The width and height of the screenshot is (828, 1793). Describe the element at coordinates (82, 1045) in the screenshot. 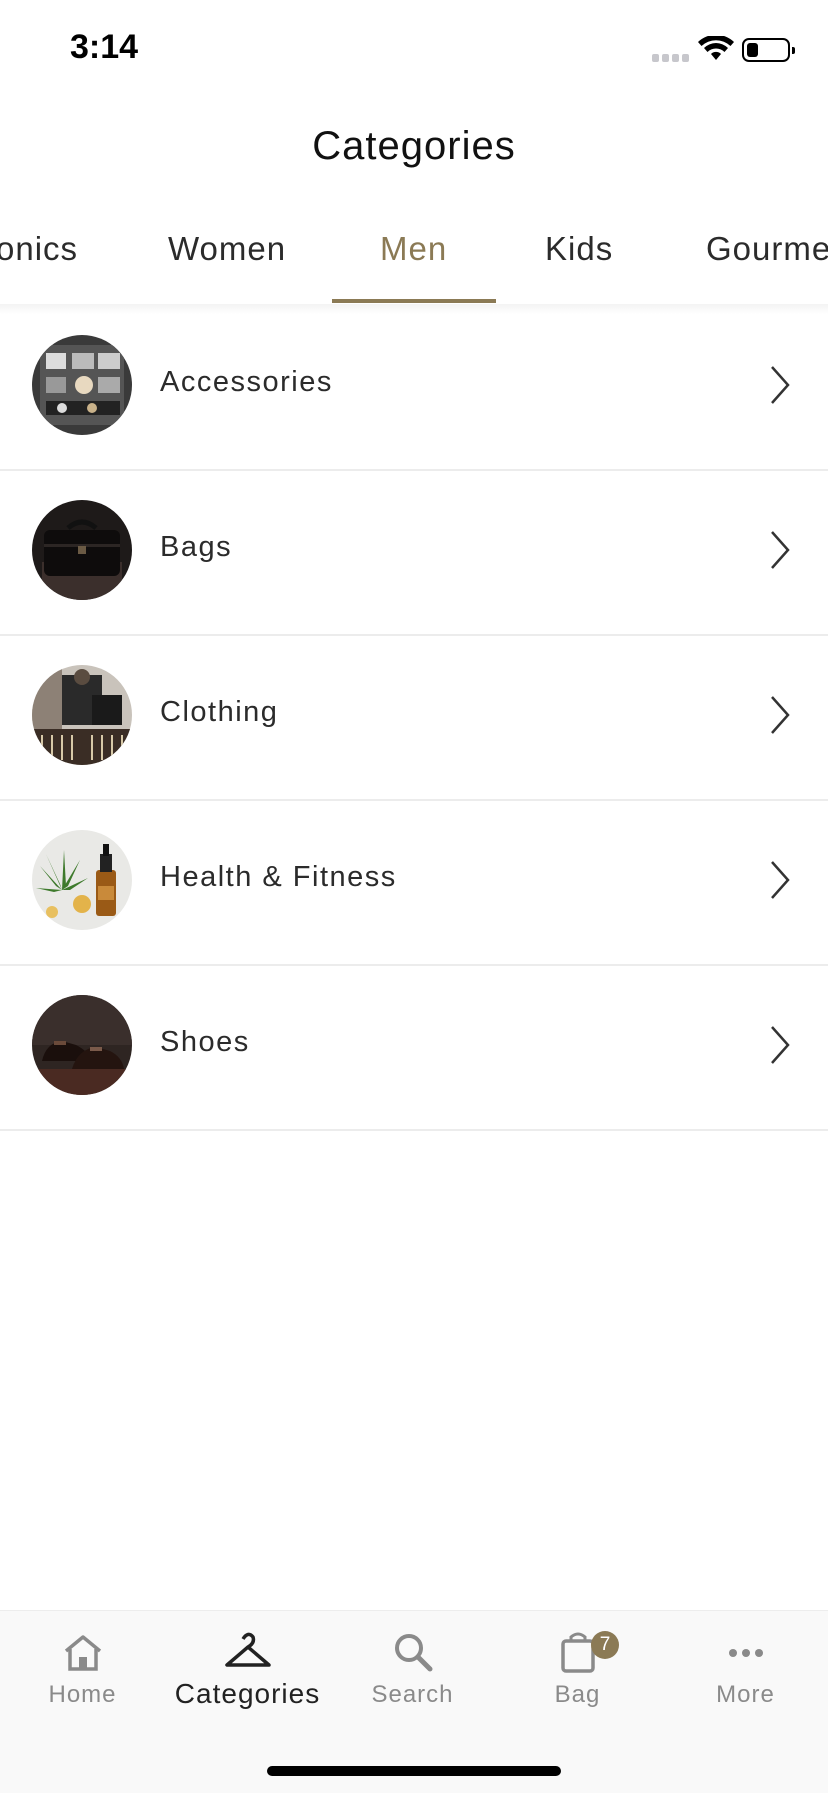

I see `shoes-thumbnail` at that location.